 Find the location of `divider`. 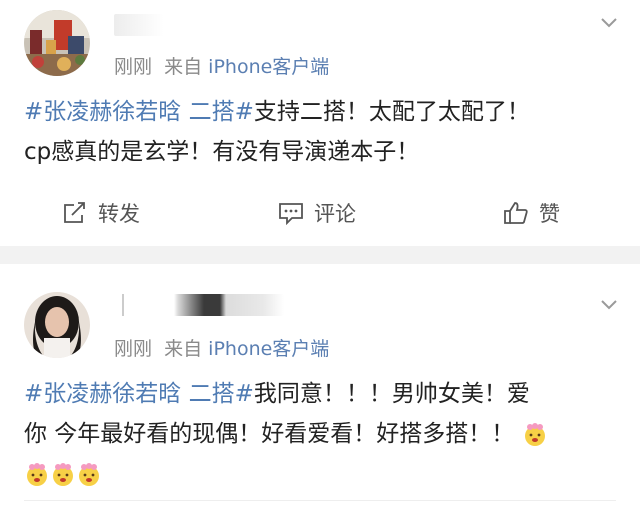

divider is located at coordinates (320, 500).